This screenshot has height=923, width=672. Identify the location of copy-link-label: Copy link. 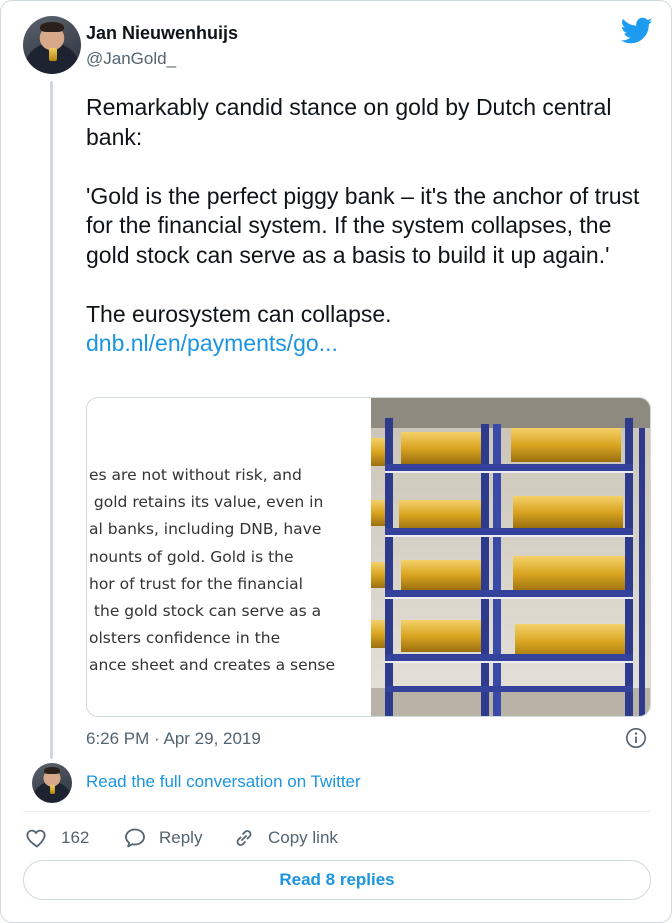
(303, 837).